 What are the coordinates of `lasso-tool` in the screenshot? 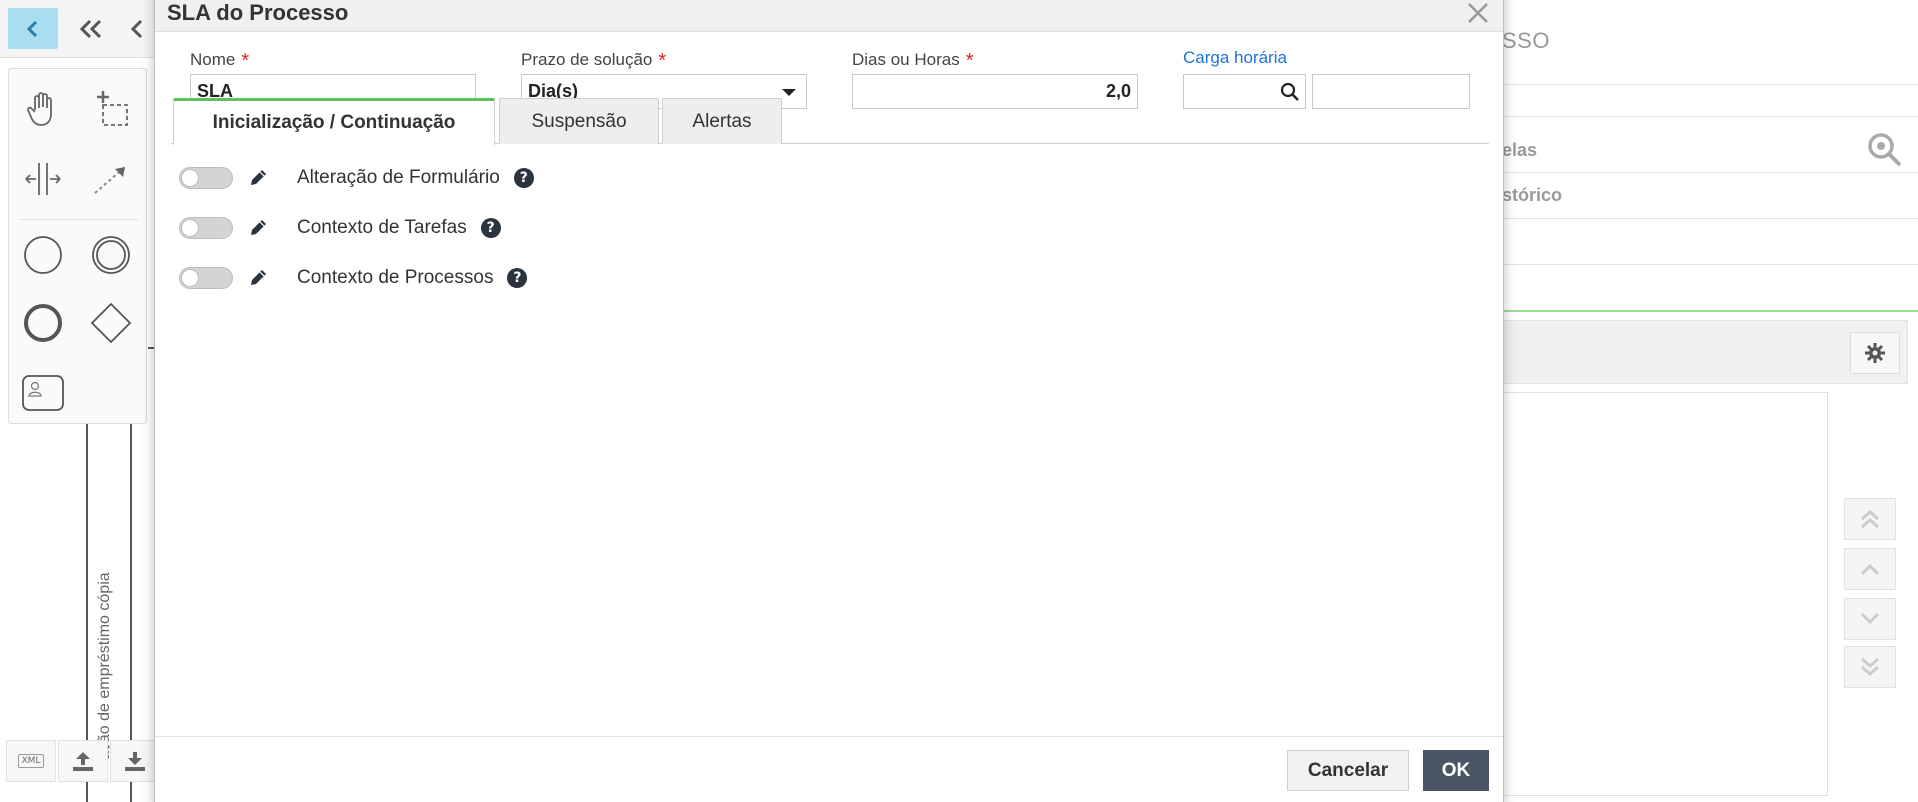 It's located at (111, 109).